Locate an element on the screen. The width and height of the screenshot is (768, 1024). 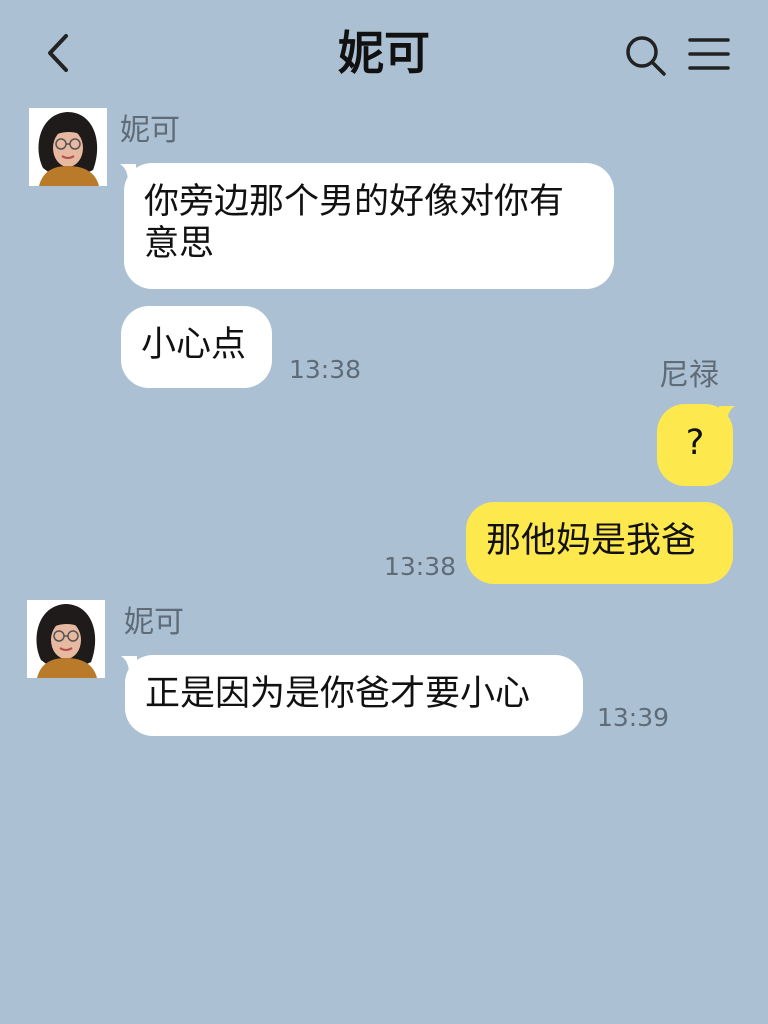
menu-icon is located at coordinates (709, 54).